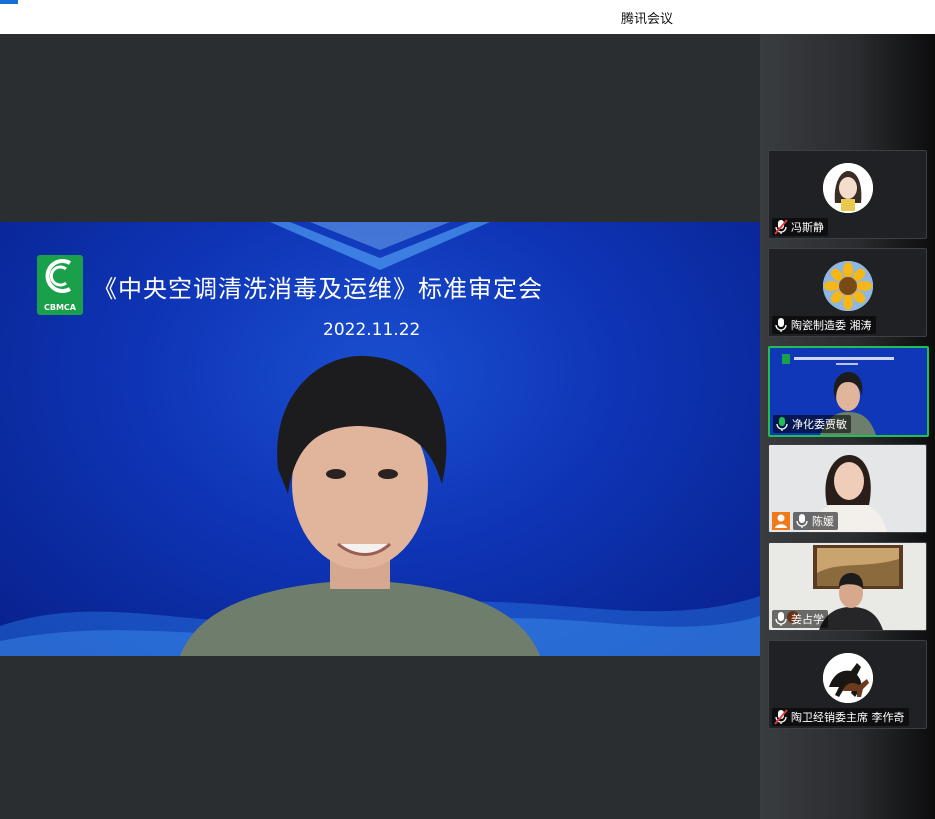 The image size is (935, 819). I want to click on logo-text: CBMCA, so click(60, 307).